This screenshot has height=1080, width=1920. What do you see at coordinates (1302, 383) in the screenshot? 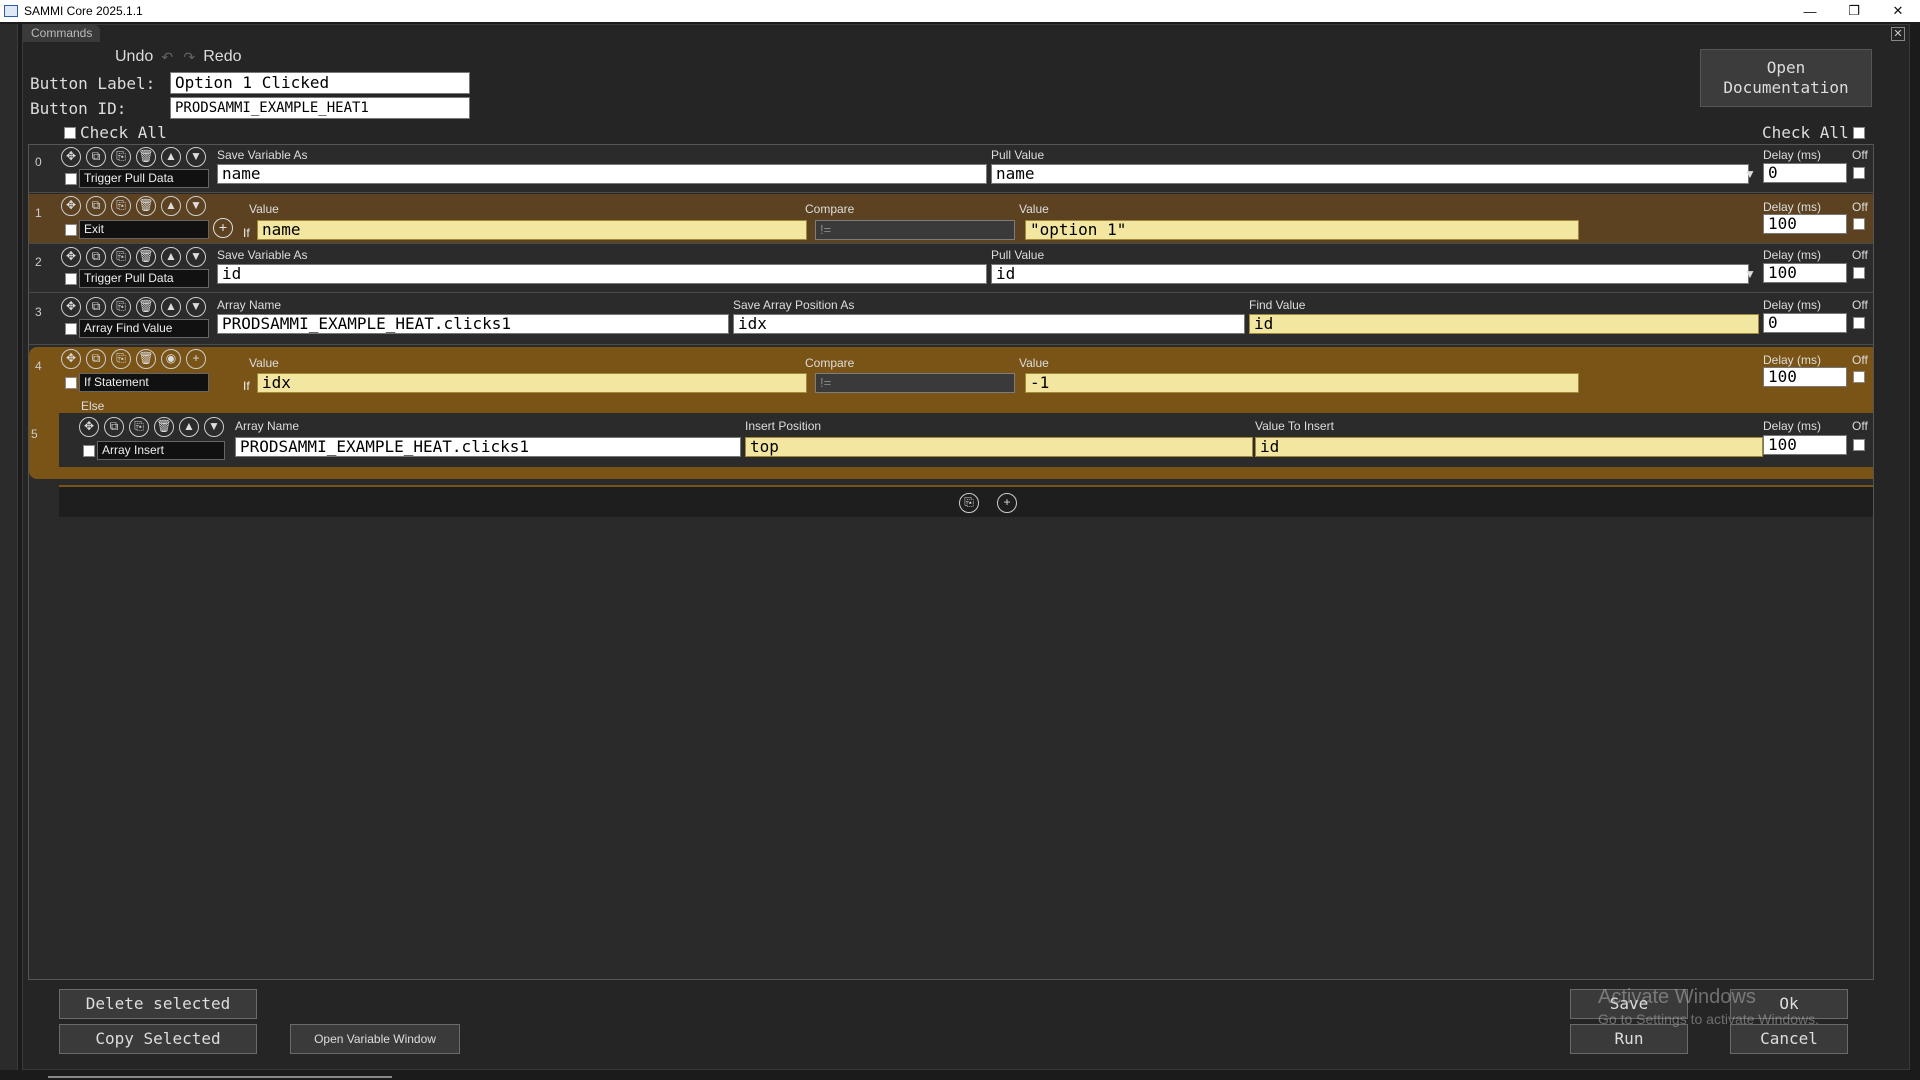
I see `value-input: -1` at bounding box center [1302, 383].